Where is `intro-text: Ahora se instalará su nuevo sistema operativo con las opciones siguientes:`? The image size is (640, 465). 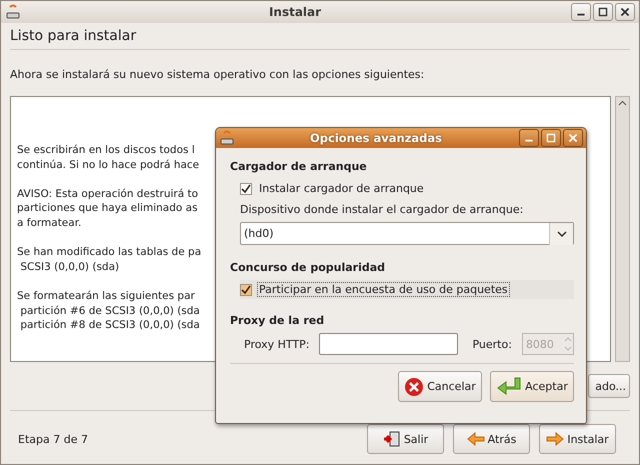
intro-text: Ahora se instalará su nuevo sistema operativo con las opciones siguientes: is located at coordinates (218, 75).